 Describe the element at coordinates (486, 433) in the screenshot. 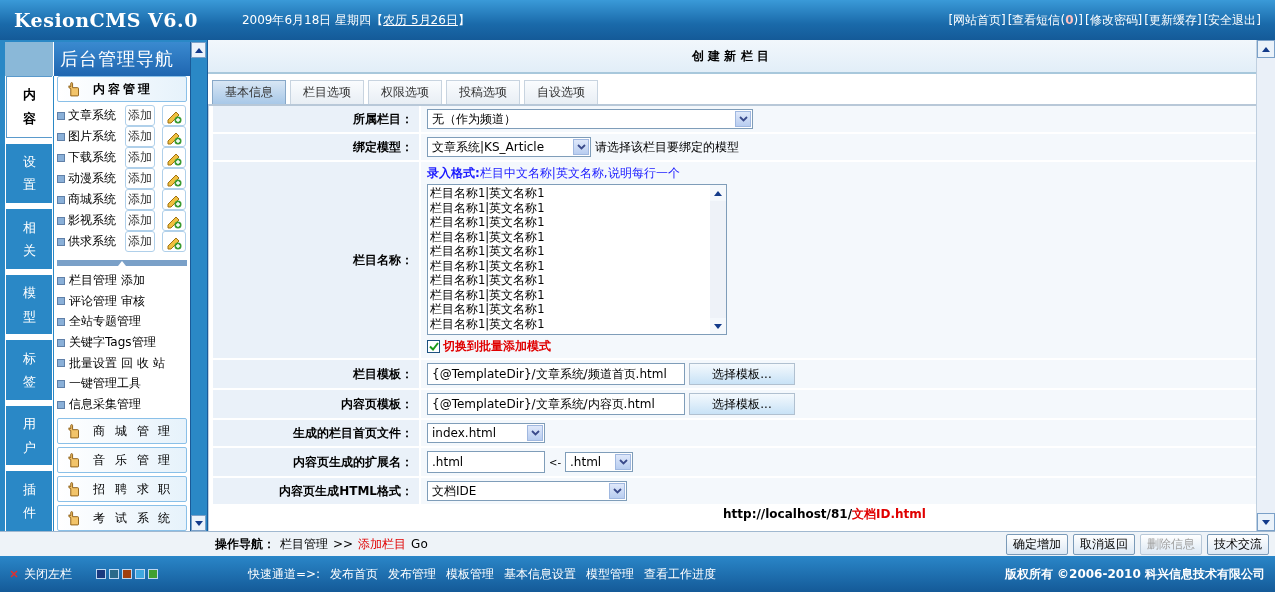

I see `select-field: index.html` at that location.